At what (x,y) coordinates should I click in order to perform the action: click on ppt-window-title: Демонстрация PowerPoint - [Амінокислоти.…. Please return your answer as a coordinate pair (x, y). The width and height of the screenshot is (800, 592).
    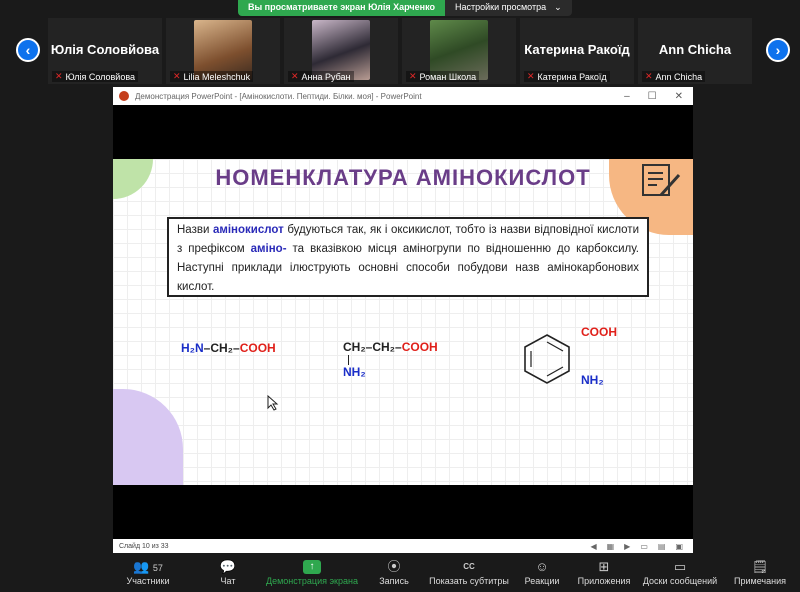
    Looking at the image, I should click on (278, 96).